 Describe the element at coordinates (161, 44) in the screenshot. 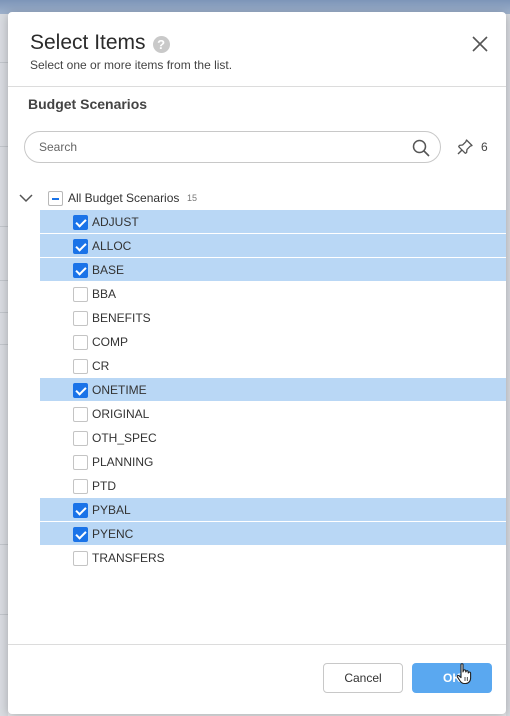

I see `question-icon: ?` at that location.